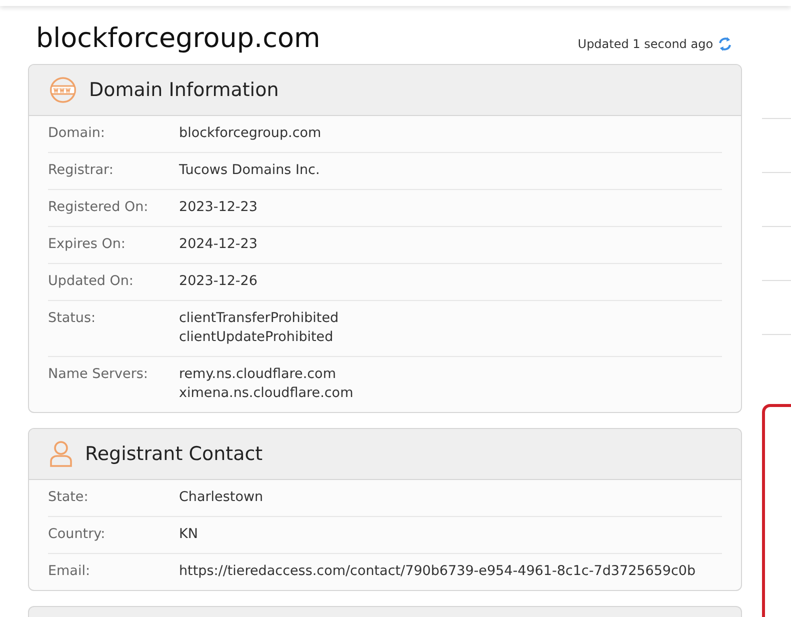 Image resolution: width=791 pixels, height=617 pixels. Describe the element at coordinates (437, 571) in the screenshot. I see `field-value: https://tieredaccess.com/contact/790b6739-e954-4961-8c1c-7d3725659c0b` at that location.